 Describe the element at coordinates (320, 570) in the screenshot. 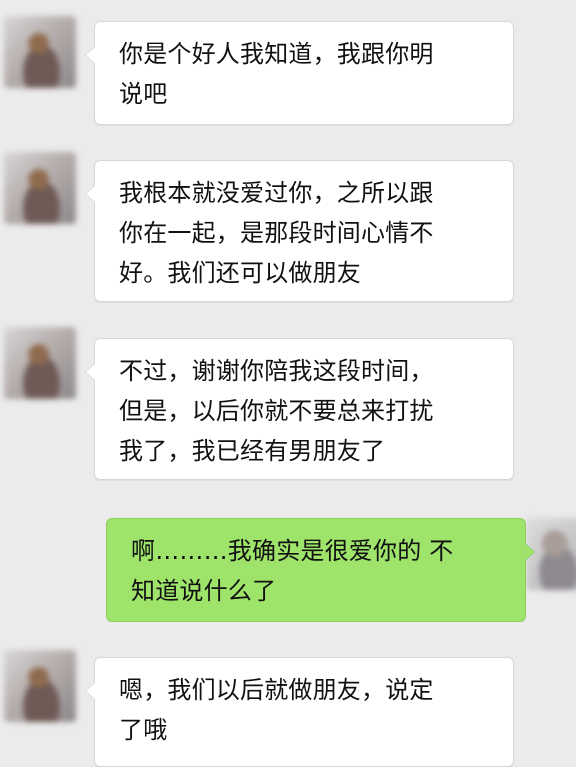

I see `outgoing-message-bubble: 啊………我确实是很爱你的 不 知道说什么了` at that location.